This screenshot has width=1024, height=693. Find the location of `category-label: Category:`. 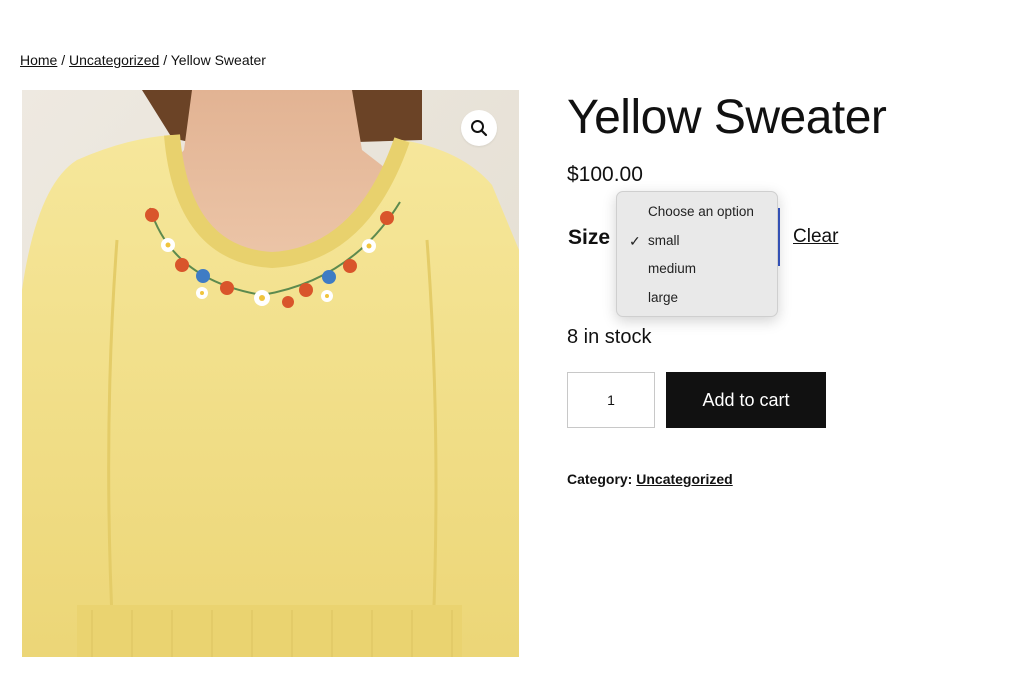

category-label: Category: is located at coordinates (600, 479).